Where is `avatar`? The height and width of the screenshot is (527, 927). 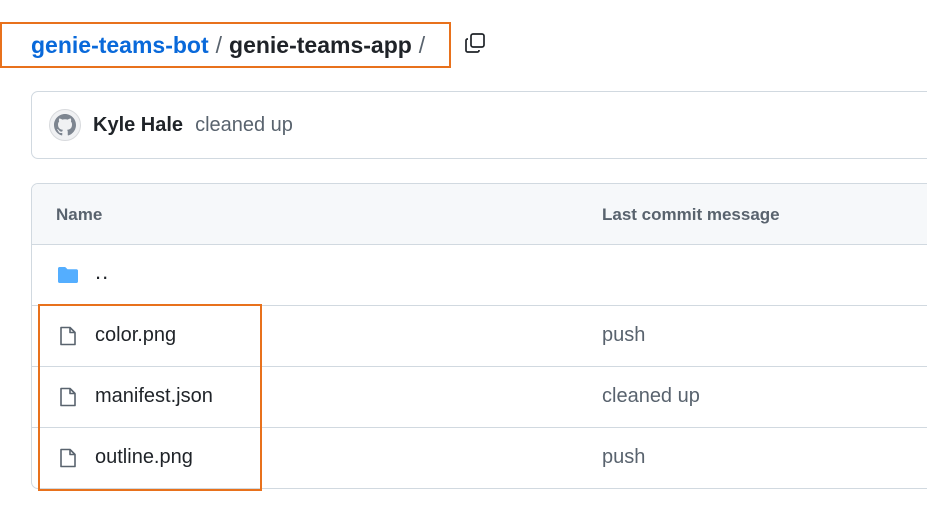 avatar is located at coordinates (65, 125).